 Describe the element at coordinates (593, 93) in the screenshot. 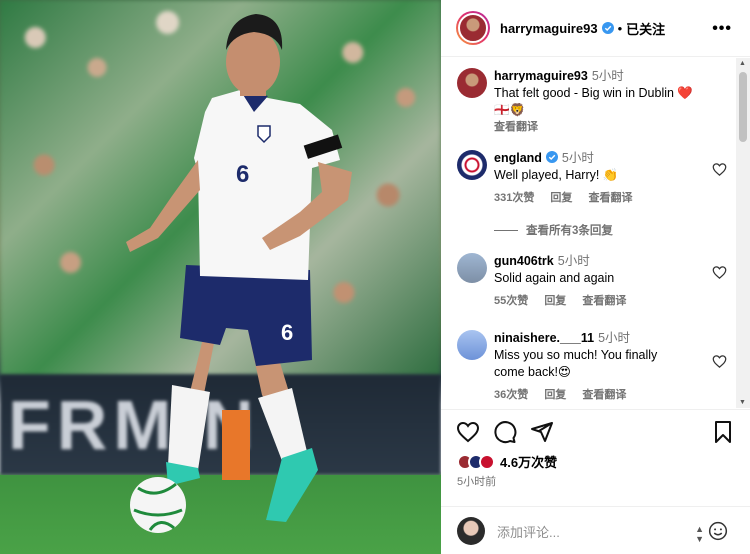

I see `caption-text: That felt good - Big win in Dublin ❤️` at that location.